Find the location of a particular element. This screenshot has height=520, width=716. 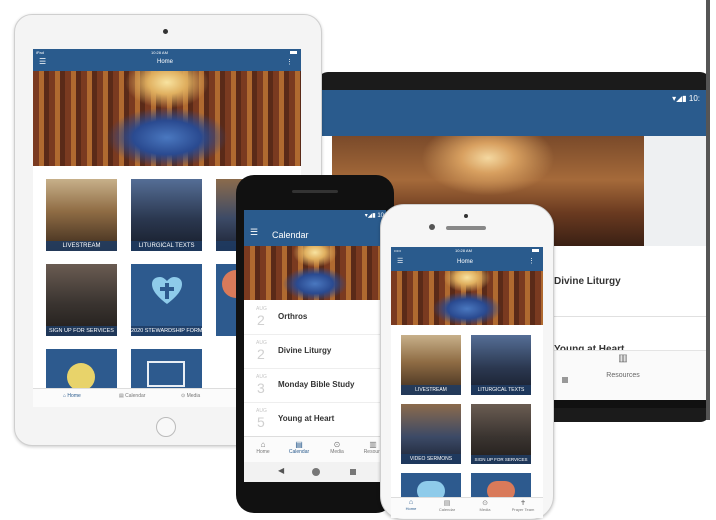

ipad-status-left: iPad is located at coordinates (40, 52).